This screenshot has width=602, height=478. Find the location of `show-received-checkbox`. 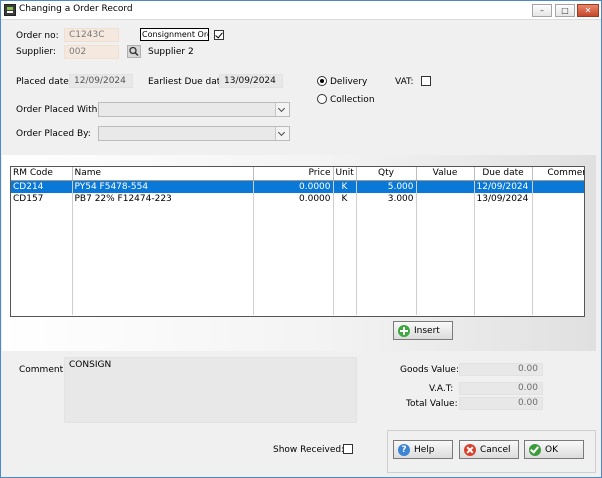

show-received-checkbox is located at coordinates (348, 449).